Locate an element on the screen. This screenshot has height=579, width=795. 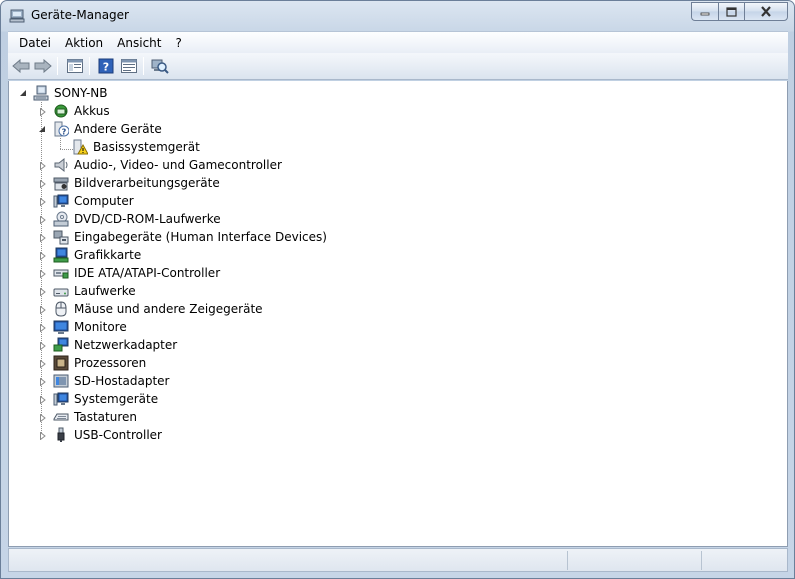
menu-help: ? is located at coordinates (178, 43).